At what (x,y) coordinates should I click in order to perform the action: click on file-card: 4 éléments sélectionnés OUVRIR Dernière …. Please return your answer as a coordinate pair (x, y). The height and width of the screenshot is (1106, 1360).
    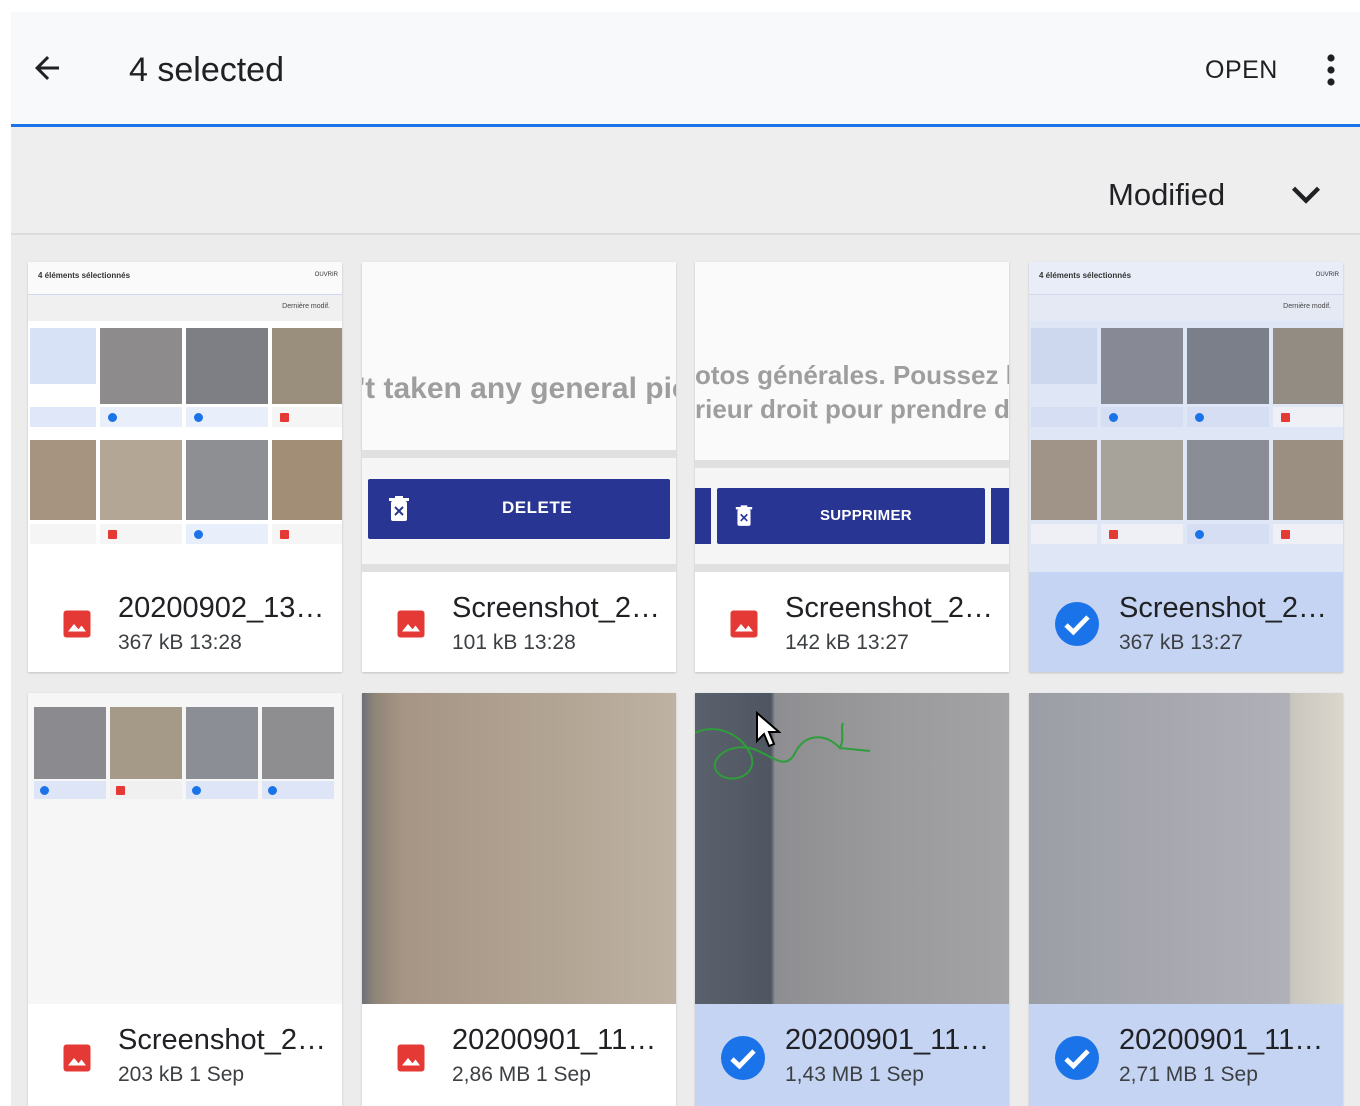
    Looking at the image, I should click on (185, 467).